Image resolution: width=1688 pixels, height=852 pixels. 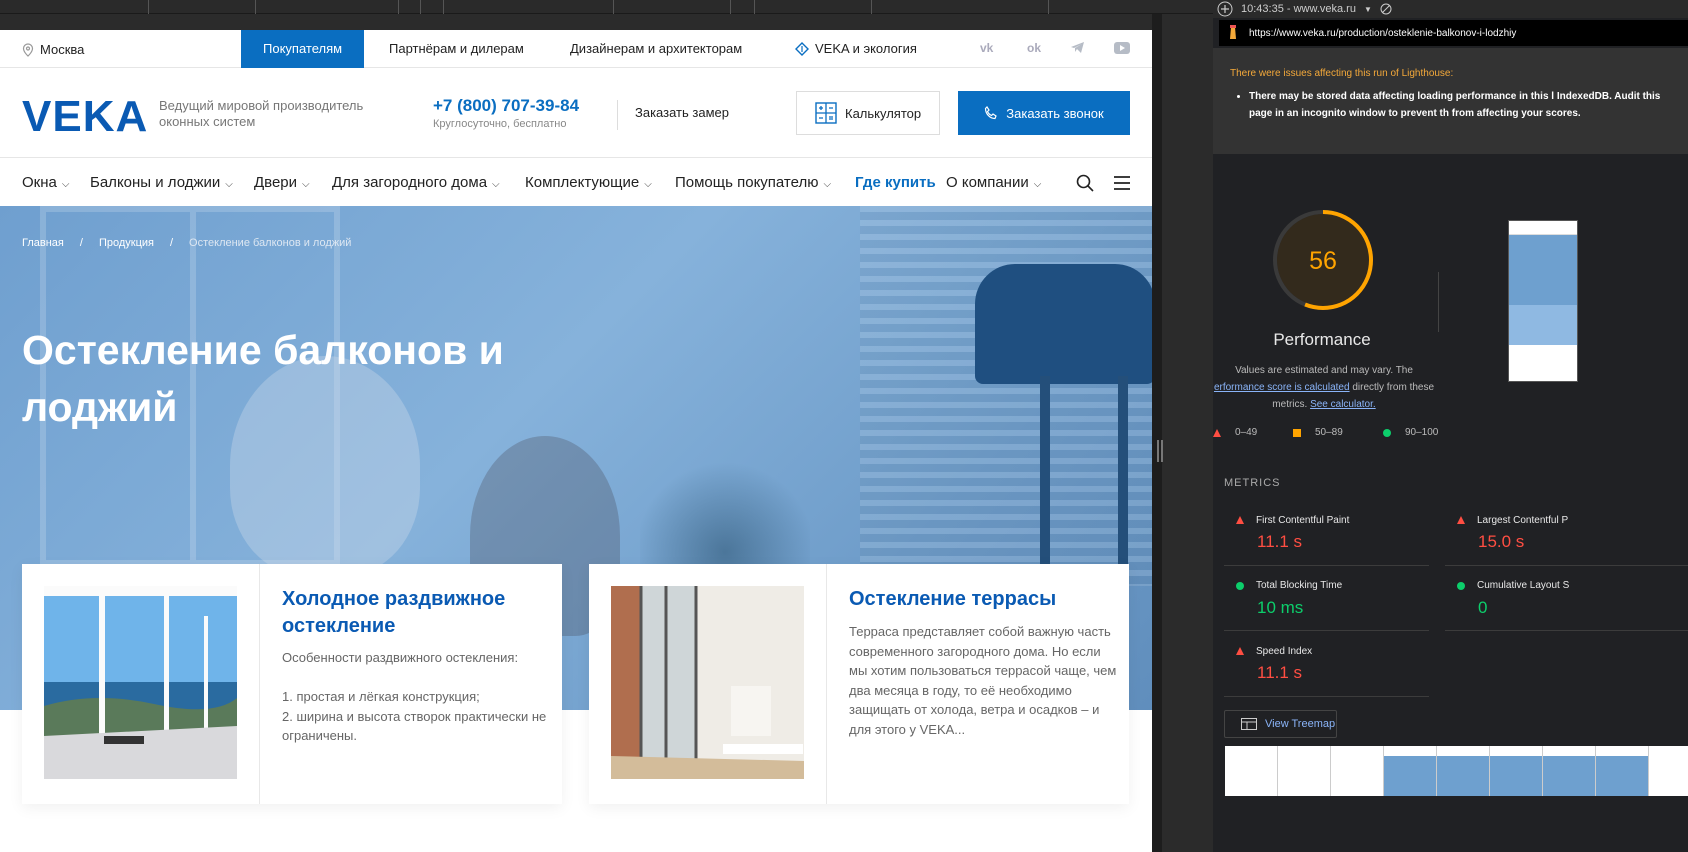 What do you see at coordinates (682, 112) in the screenshot?
I see `order-measure-link: Заказать замер` at bounding box center [682, 112].